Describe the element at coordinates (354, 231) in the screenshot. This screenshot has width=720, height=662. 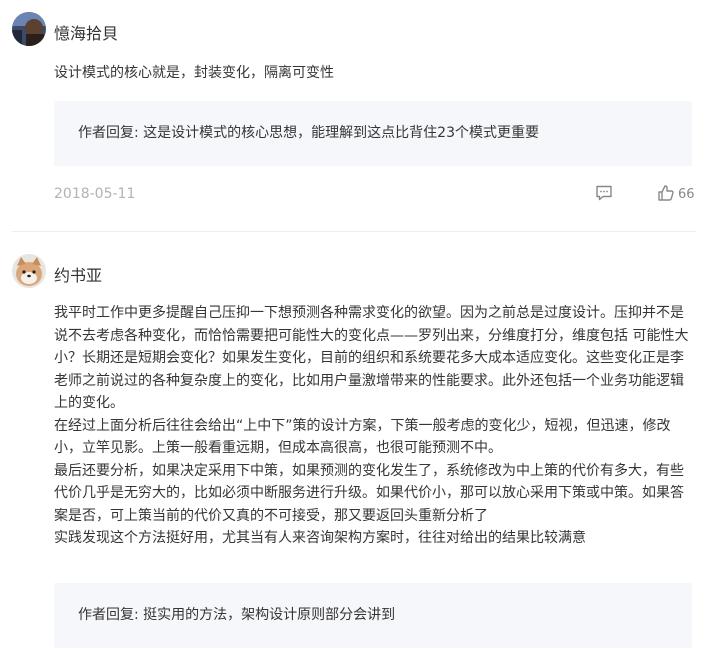
I see `divider` at that location.